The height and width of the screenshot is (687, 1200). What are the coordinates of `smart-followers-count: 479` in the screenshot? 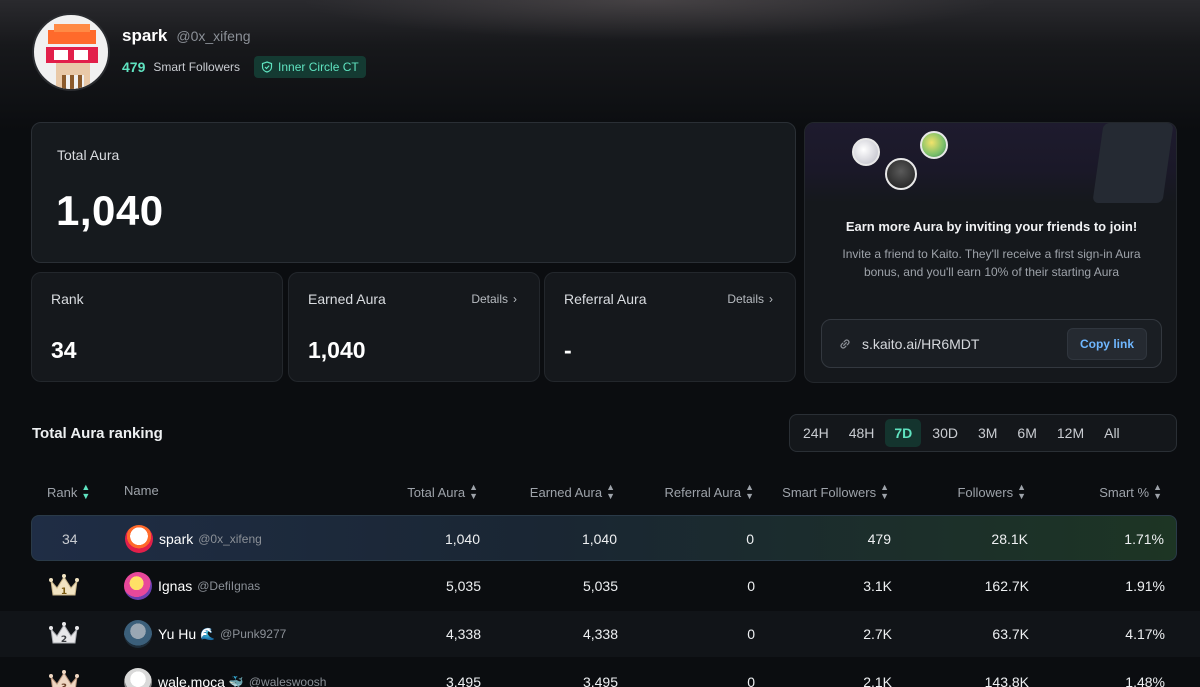 It's located at (134, 67).